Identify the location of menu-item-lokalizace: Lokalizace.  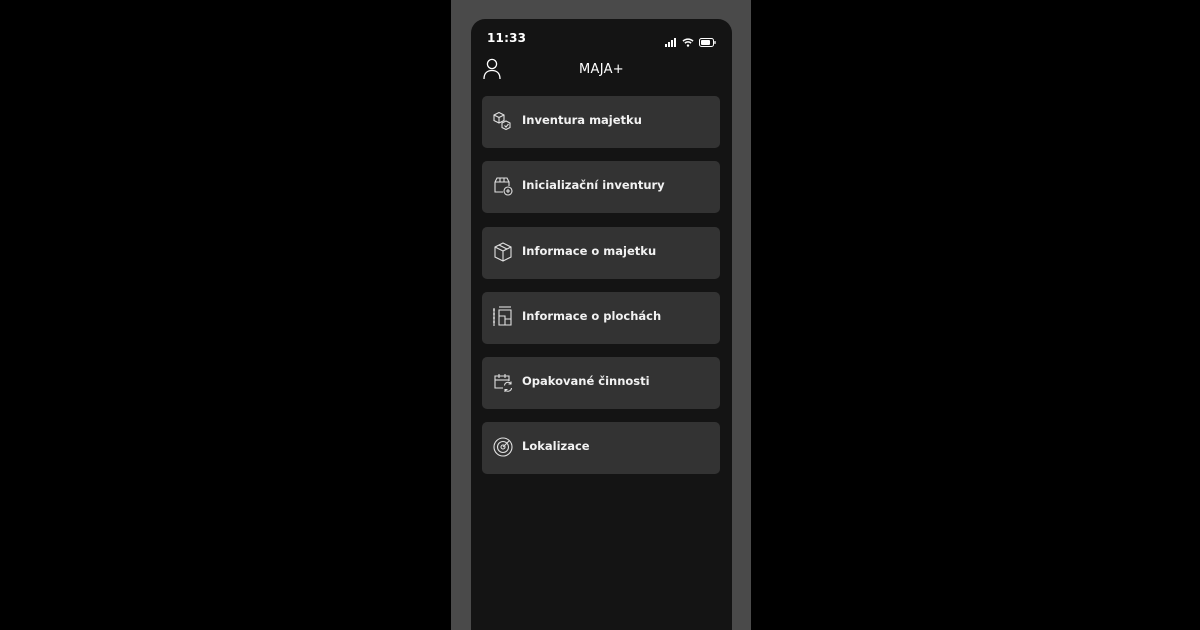
(601, 448).